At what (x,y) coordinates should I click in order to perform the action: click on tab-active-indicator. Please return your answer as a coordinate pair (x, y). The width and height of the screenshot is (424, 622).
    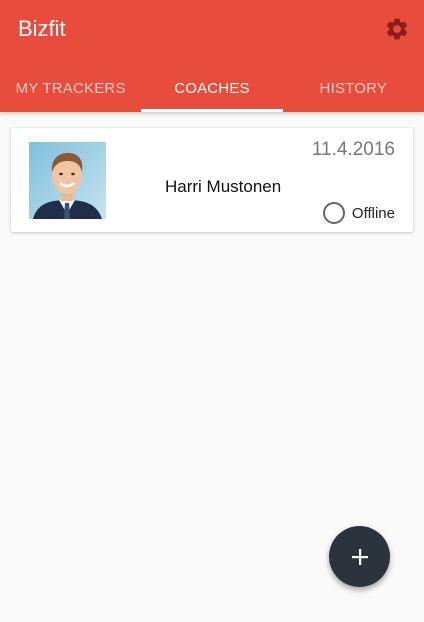
    Looking at the image, I should click on (212, 110).